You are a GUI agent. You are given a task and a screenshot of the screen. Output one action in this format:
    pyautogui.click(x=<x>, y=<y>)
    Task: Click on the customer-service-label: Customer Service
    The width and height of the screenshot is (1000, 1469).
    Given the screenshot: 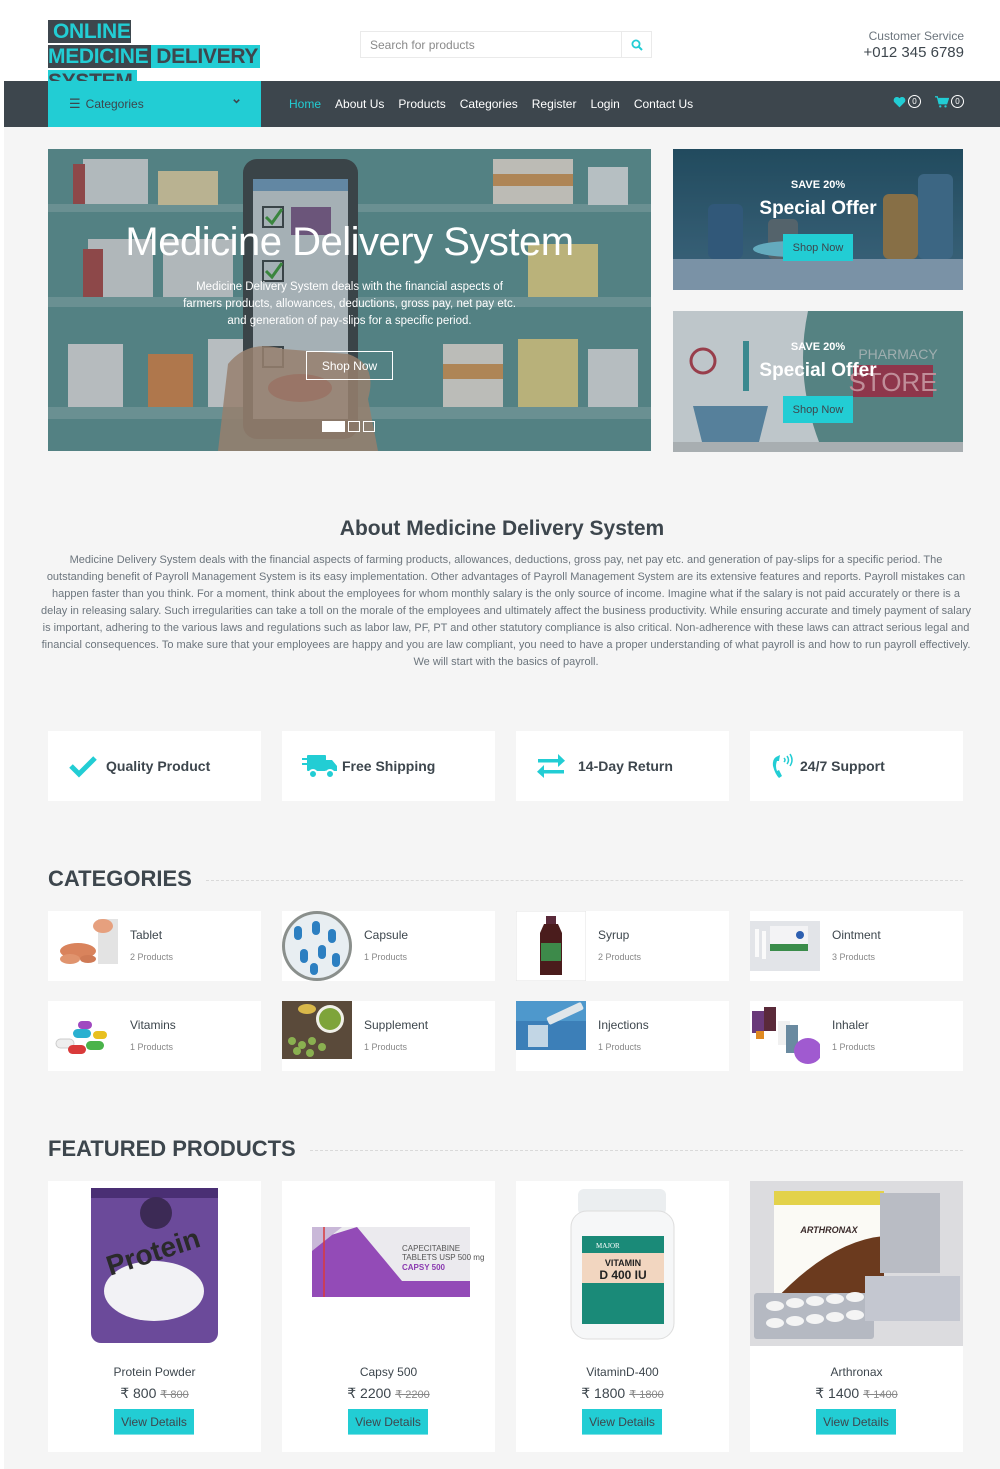 What is the action you would take?
    pyautogui.click(x=916, y=36)
    